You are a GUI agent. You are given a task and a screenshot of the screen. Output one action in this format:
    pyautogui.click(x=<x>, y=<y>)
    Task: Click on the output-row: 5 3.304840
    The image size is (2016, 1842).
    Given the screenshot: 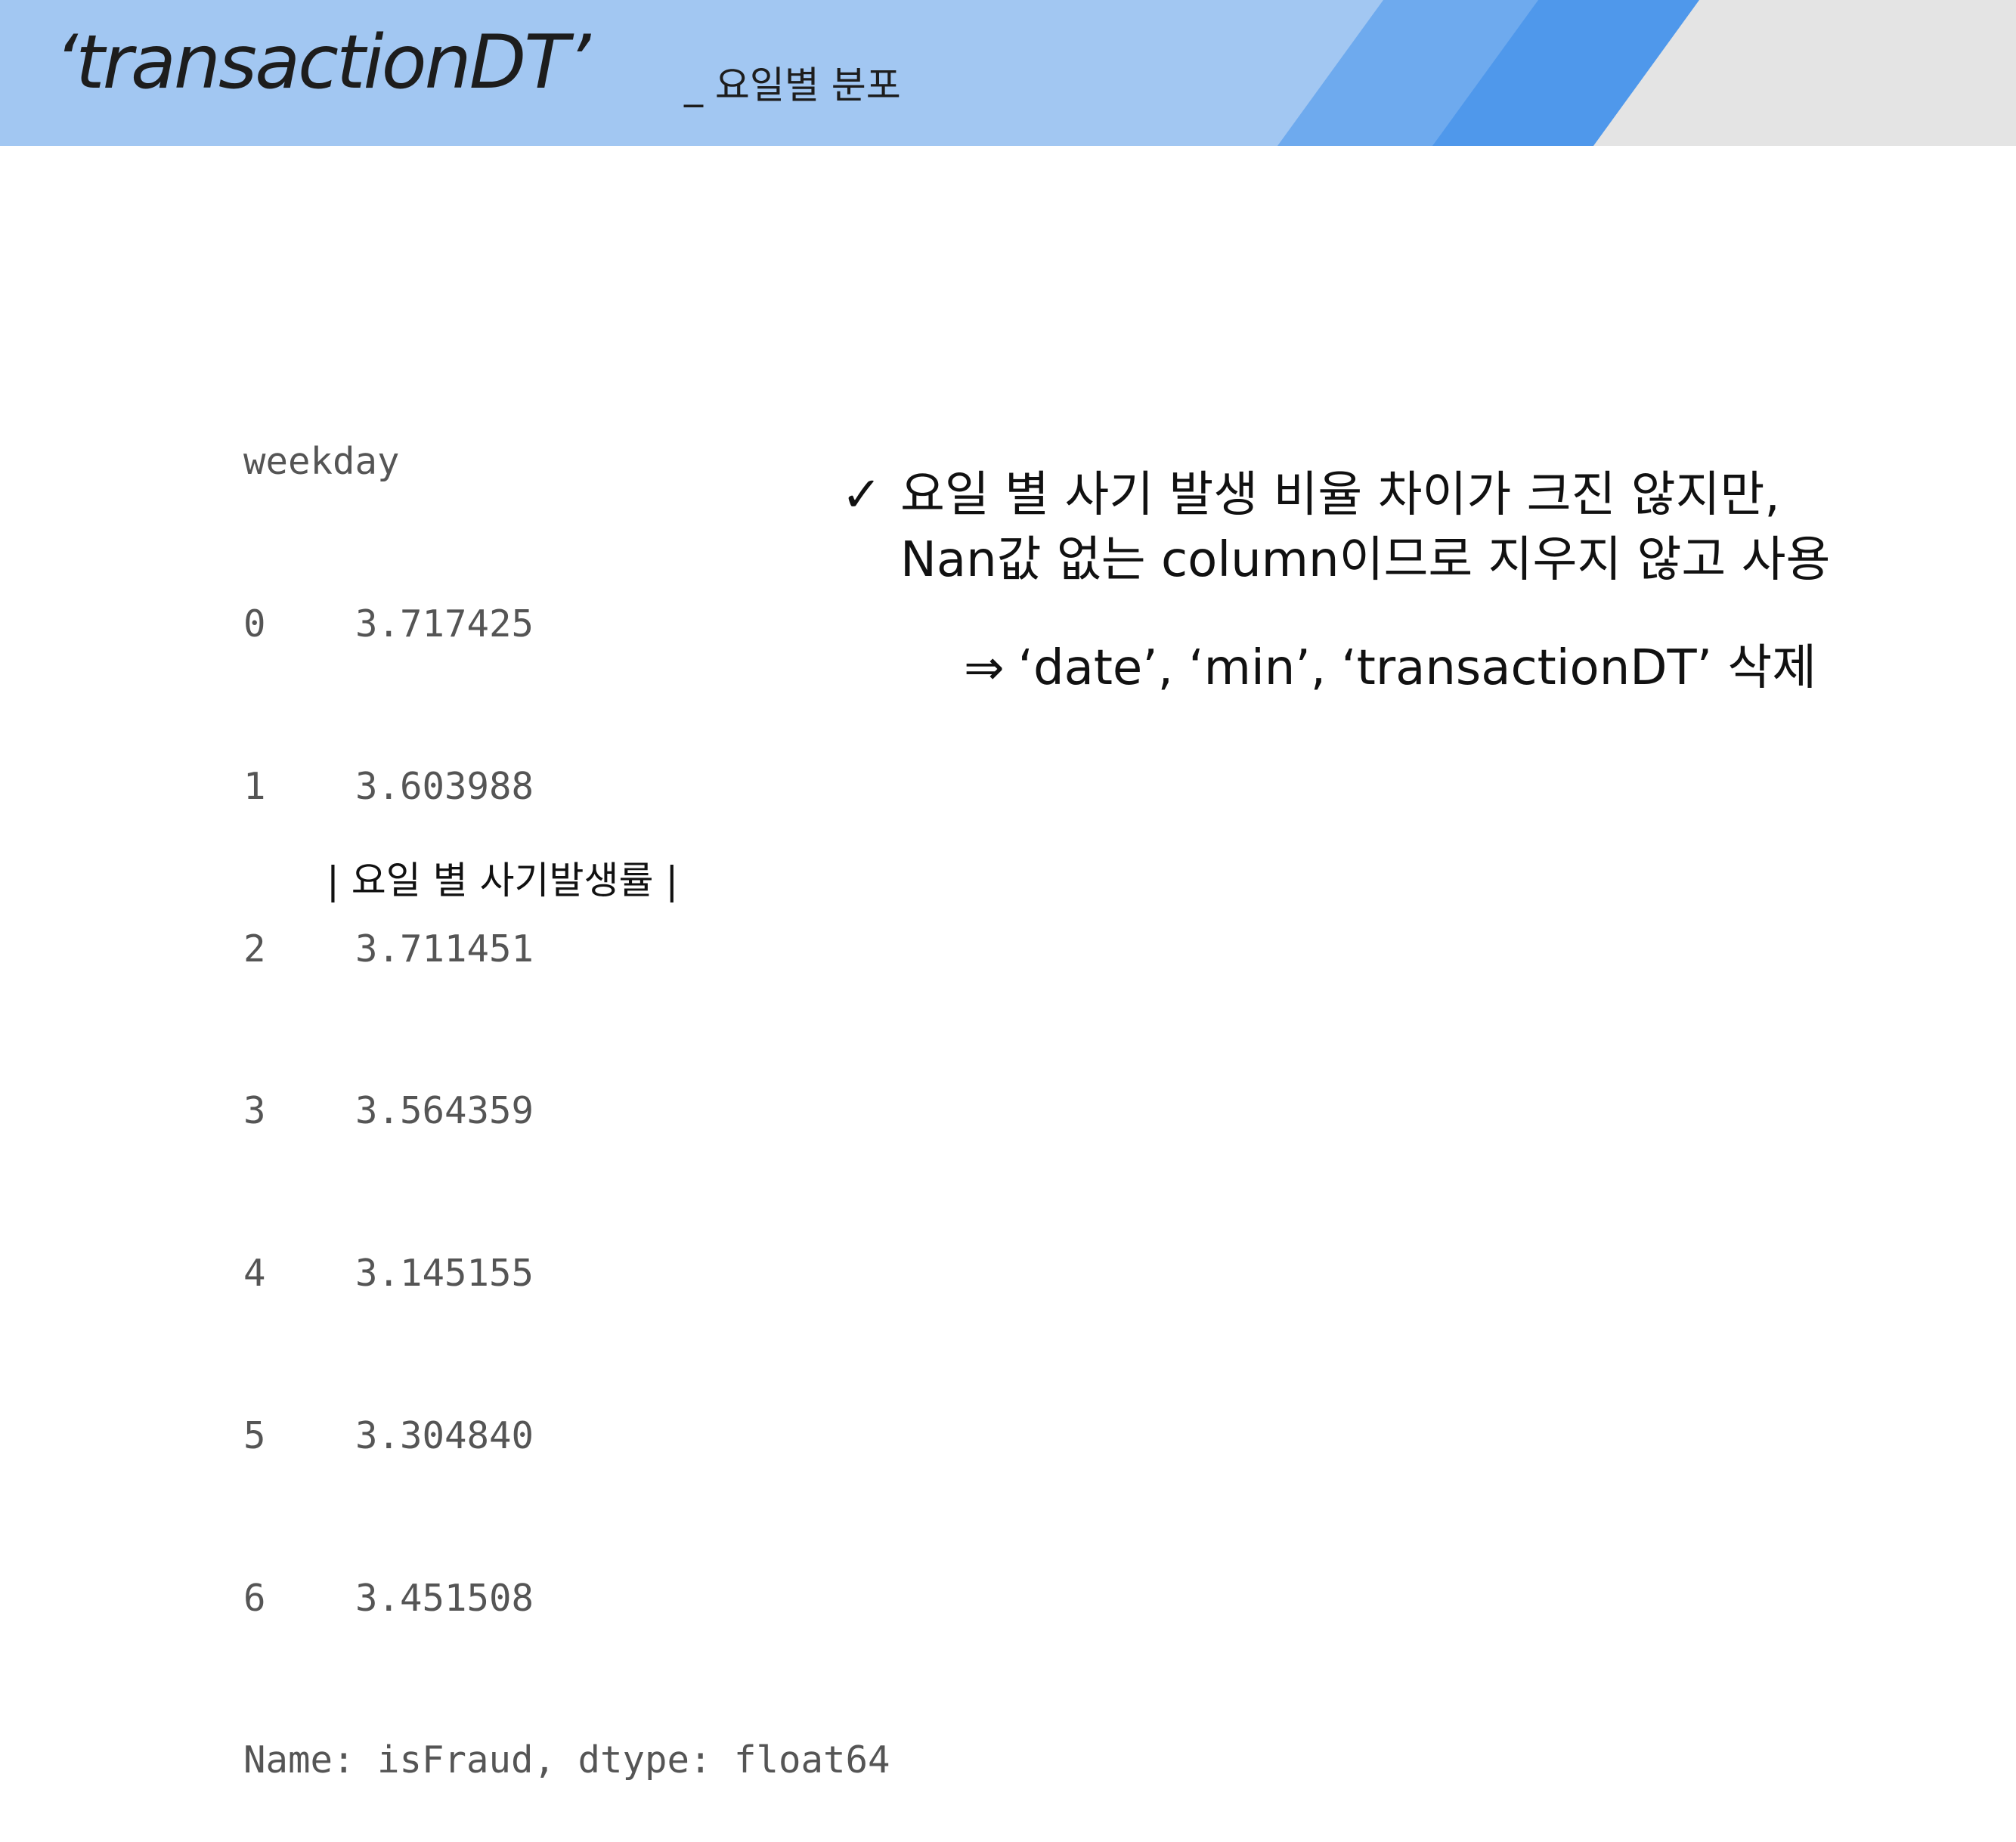 What is the action you would take?
    pyautogui.click(x=566, y=1436)
    